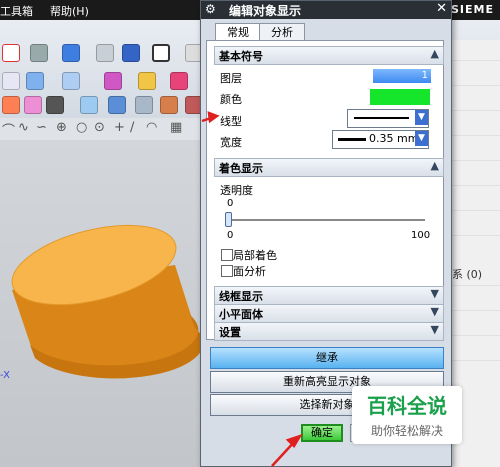 The image size is (500, 467). What do you see at coordinates (329, 167) in the screenshot?
I see `section-shading: 着色显示 ▲` at bounding box center [329, 167].